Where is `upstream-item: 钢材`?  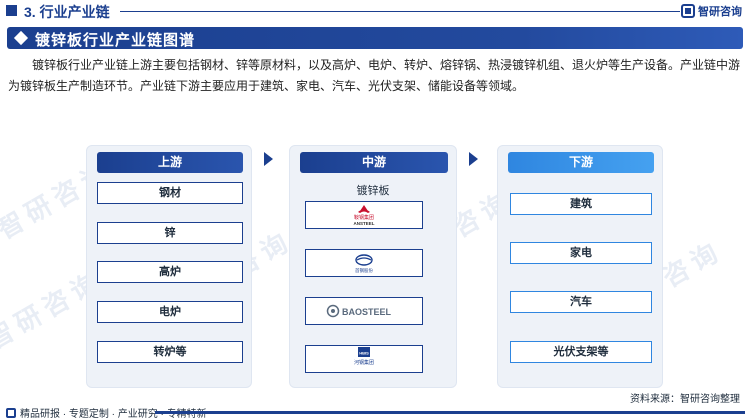 upstream-item: 钢材 is located at coordinates (170, 193).